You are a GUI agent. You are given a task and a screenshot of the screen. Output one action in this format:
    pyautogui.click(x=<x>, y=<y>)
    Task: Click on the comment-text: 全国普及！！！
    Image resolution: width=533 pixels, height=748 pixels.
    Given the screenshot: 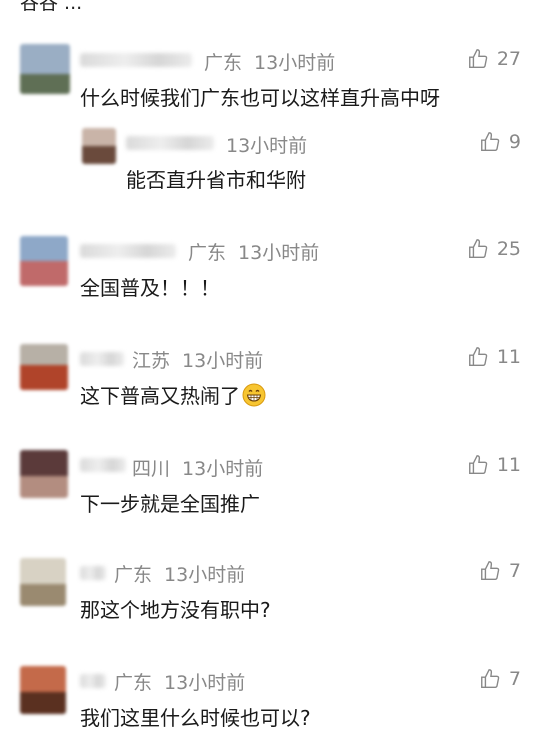 What is the action you would take?
    pyautogui.click(x=150, y=288)
    